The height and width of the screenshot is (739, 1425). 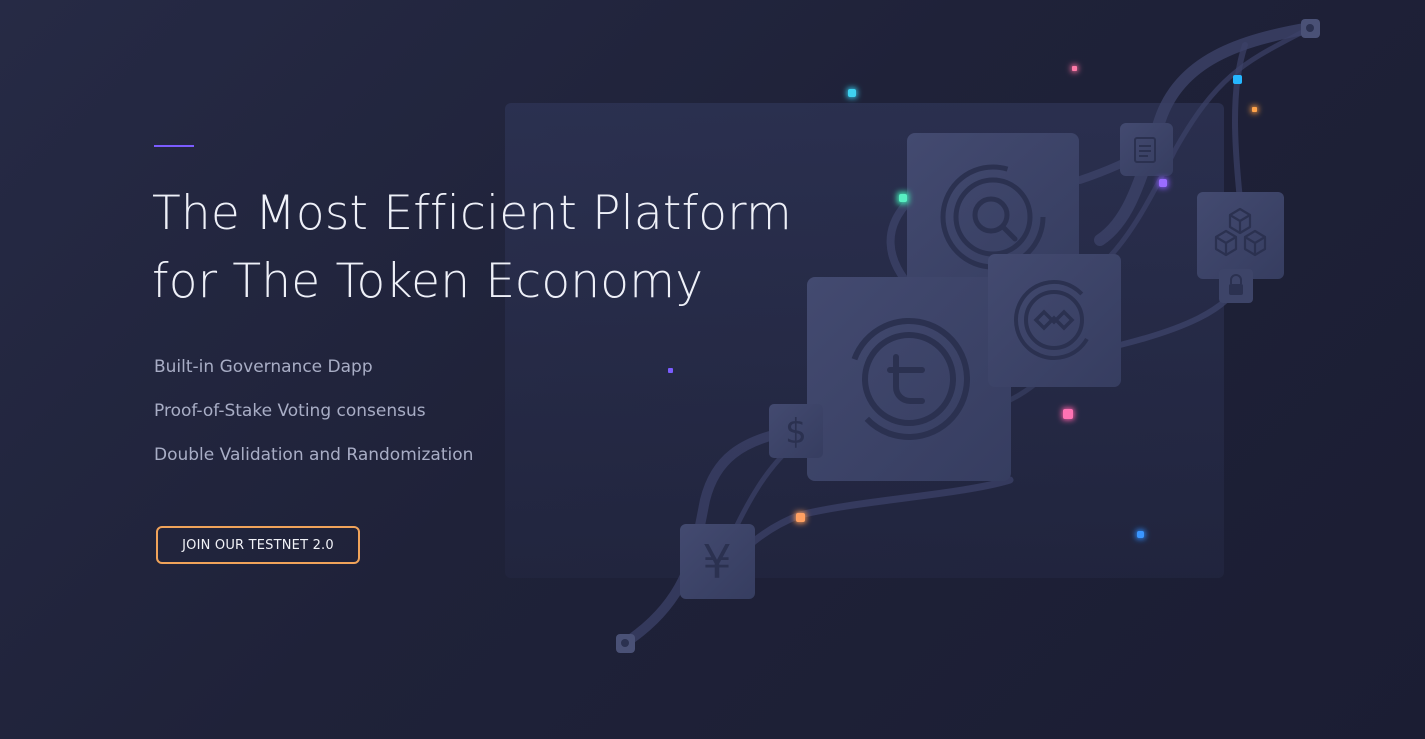 I want to click on tile-blocks, so click(x=1240, y=235).